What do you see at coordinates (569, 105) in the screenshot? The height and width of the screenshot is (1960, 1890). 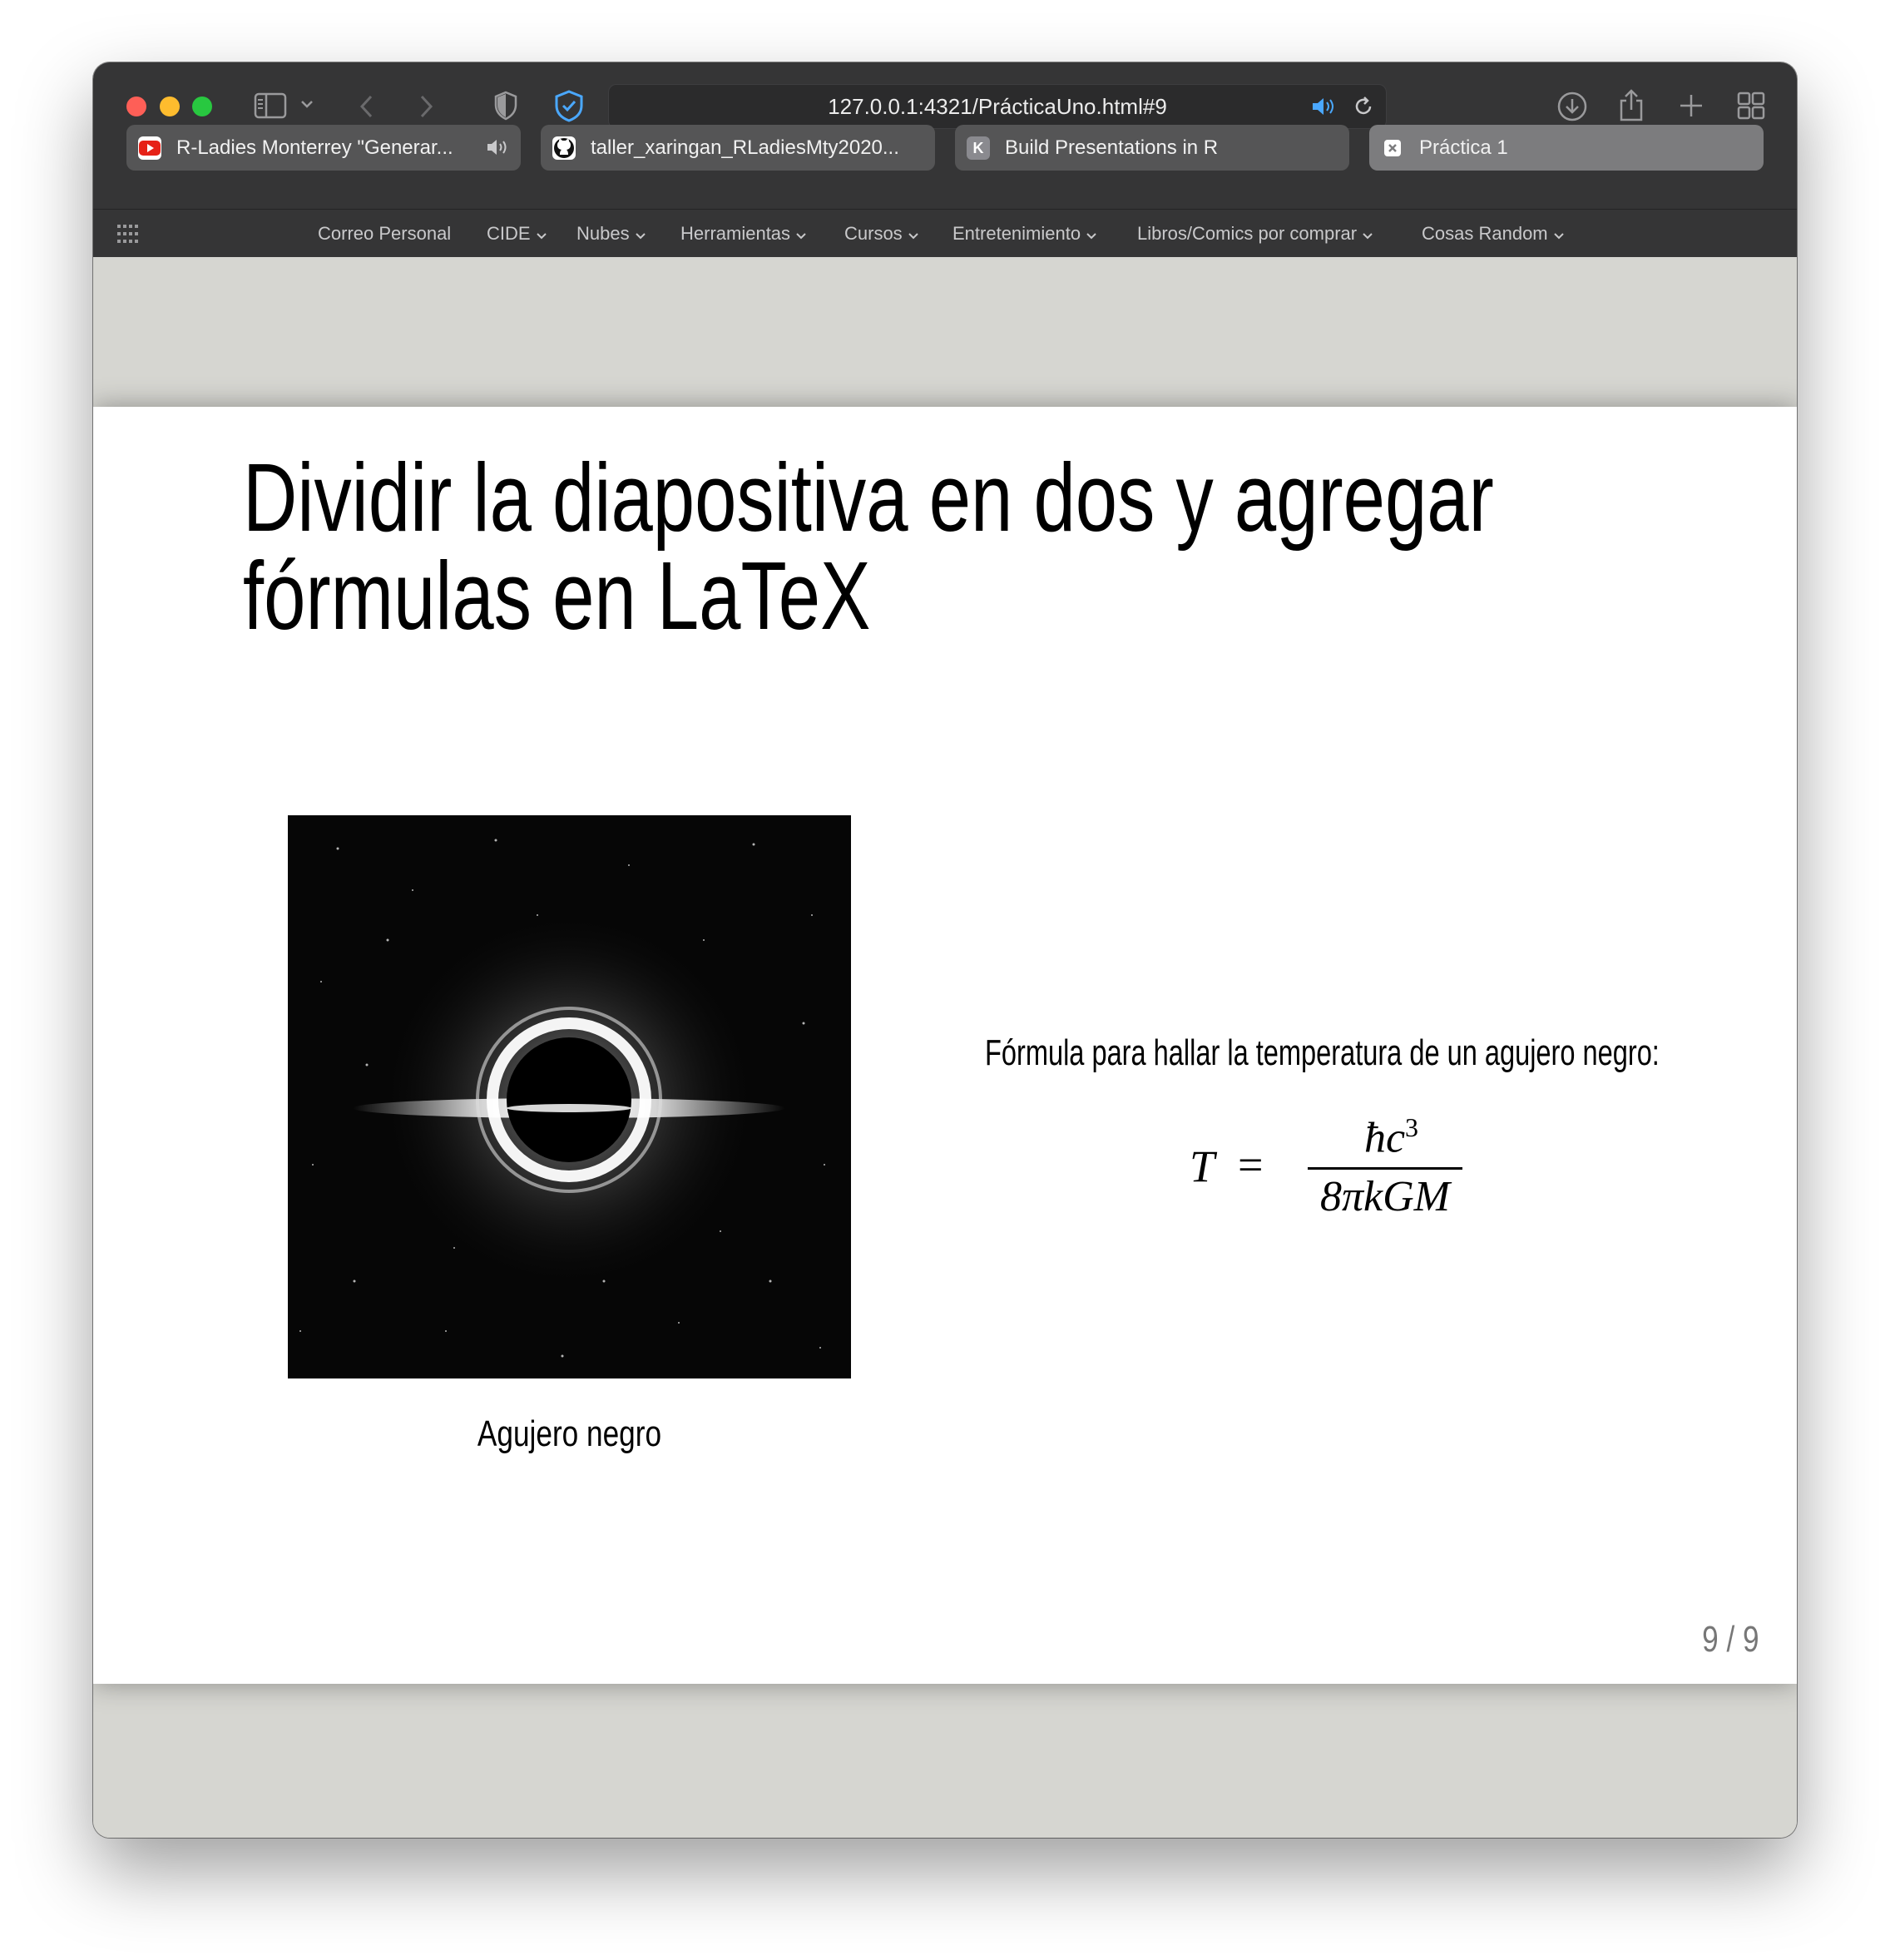 I see `adblock-shield-icon` at bounding box center [569, 105].